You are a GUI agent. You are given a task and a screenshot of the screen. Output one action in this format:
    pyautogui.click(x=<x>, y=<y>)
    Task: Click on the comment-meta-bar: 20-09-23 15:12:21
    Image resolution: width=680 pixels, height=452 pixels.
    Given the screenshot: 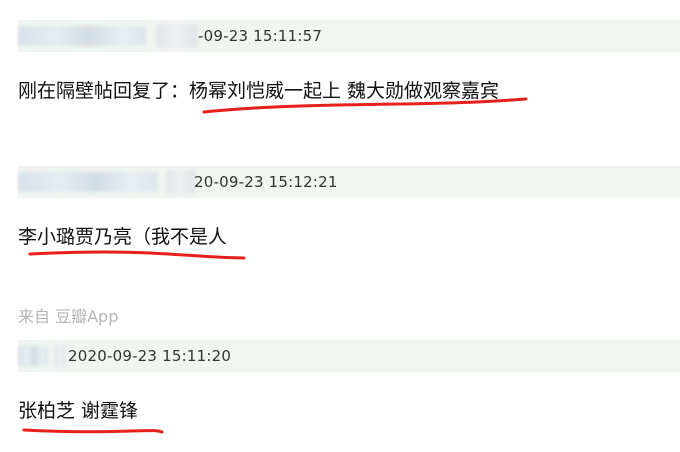 What is the action you would take?
    pyautogui.click(x=349, y=182)
    